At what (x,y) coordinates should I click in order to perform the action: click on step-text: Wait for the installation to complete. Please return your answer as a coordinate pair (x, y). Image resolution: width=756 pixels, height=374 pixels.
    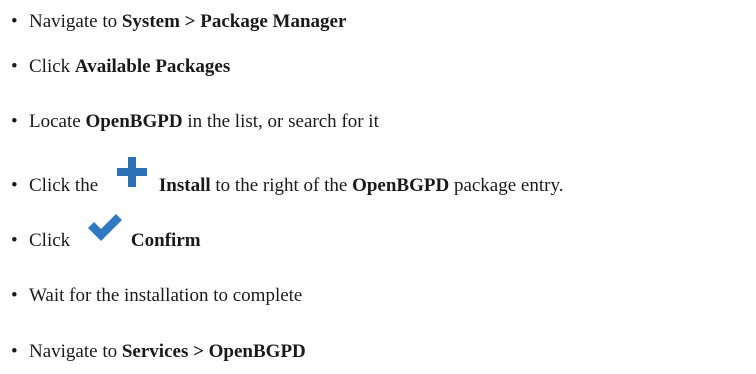
    Looking at the image, I should click on (166, 295).